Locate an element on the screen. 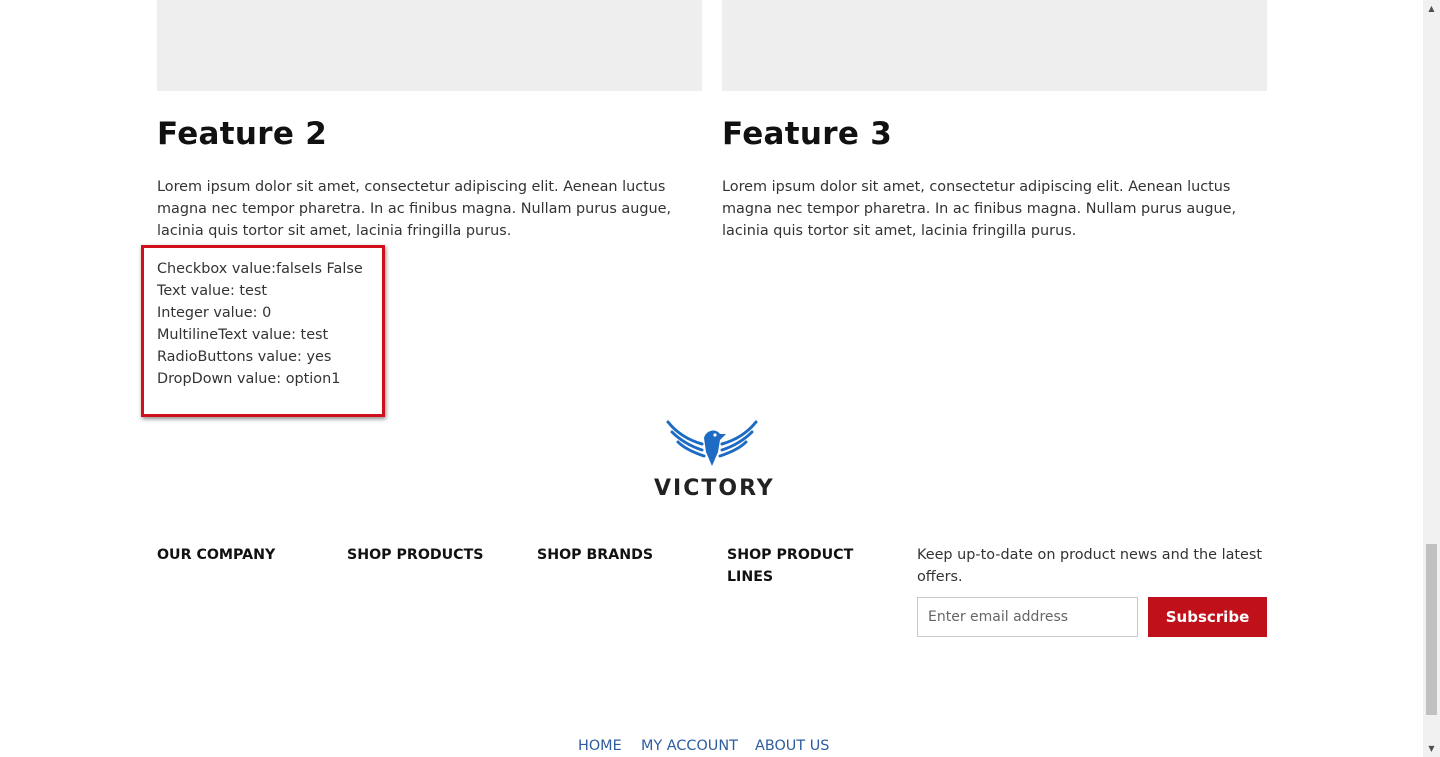 The image size is (1440, 757). scroll-down-arrow-icon: ▼ is located at coordinates (1431, 748).